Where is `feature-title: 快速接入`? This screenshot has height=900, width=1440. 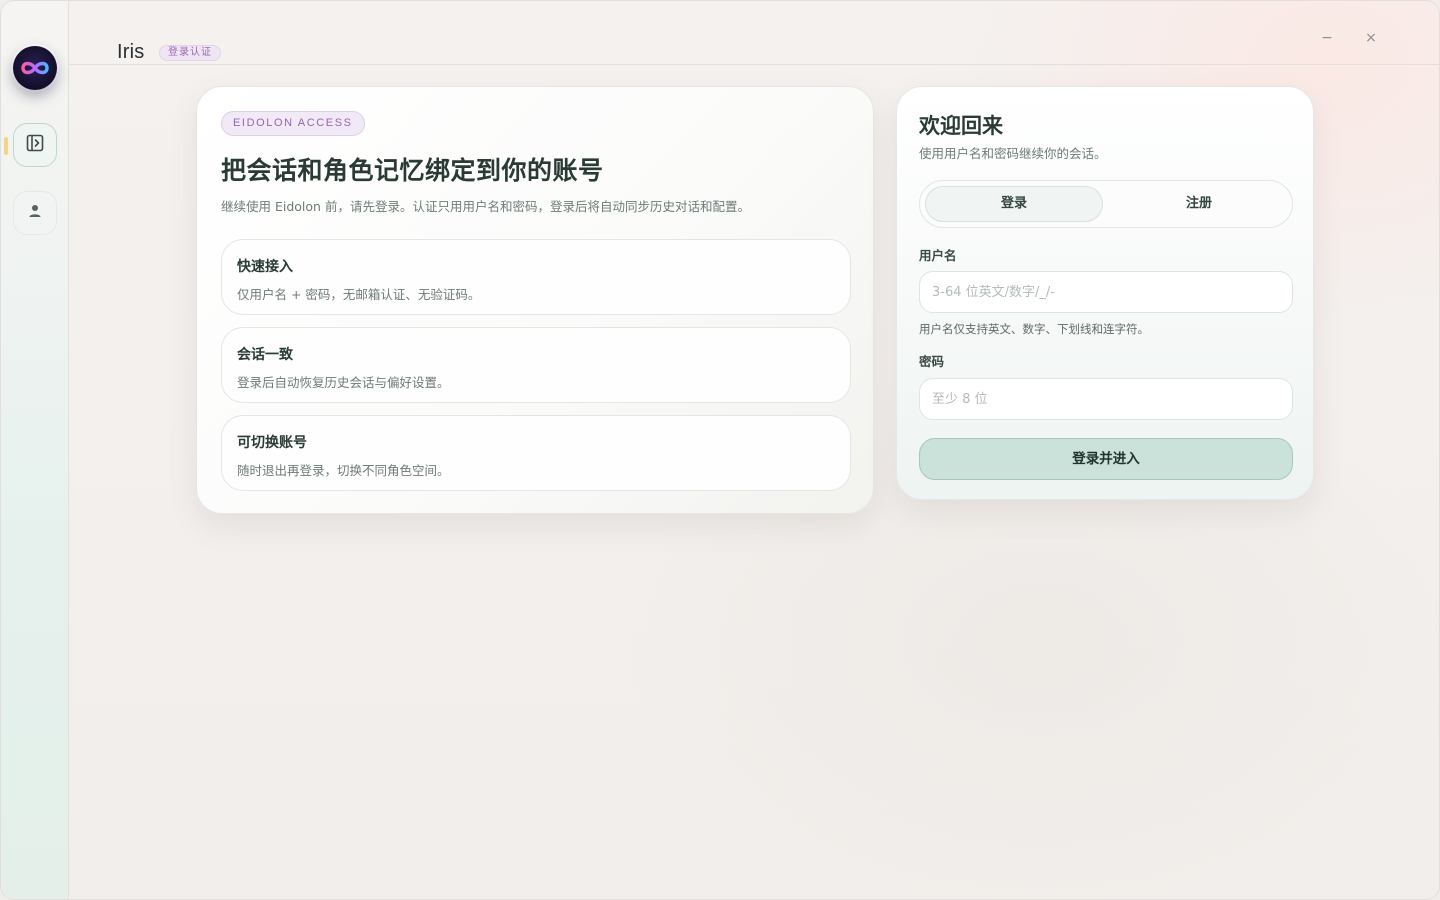
feature-title: 快速接入 is located at coordinates (265, 267).